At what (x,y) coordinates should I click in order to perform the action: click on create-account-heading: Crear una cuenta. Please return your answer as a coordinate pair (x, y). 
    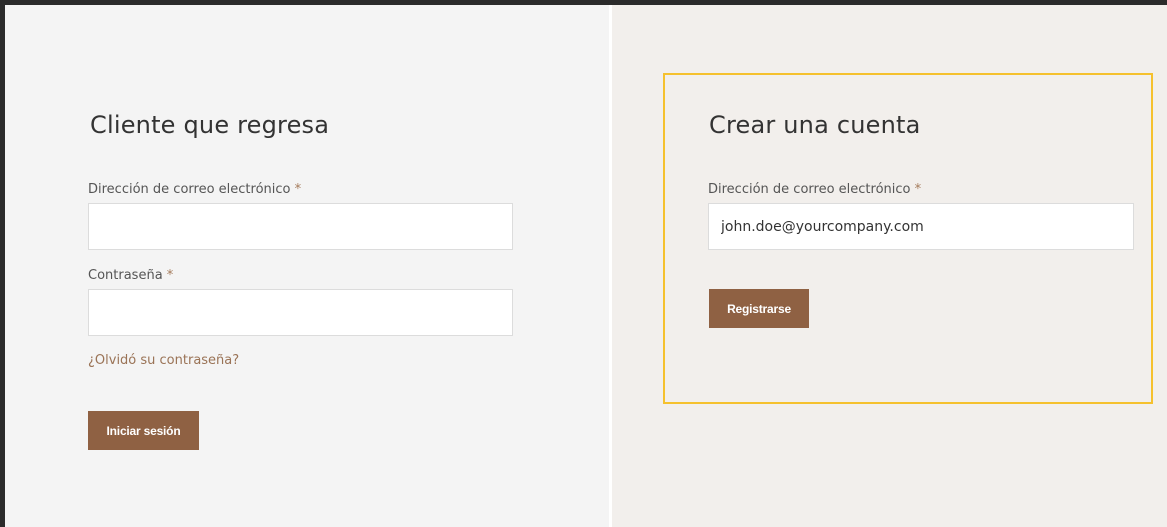
    Looking at the image, I should click on (815, 125).